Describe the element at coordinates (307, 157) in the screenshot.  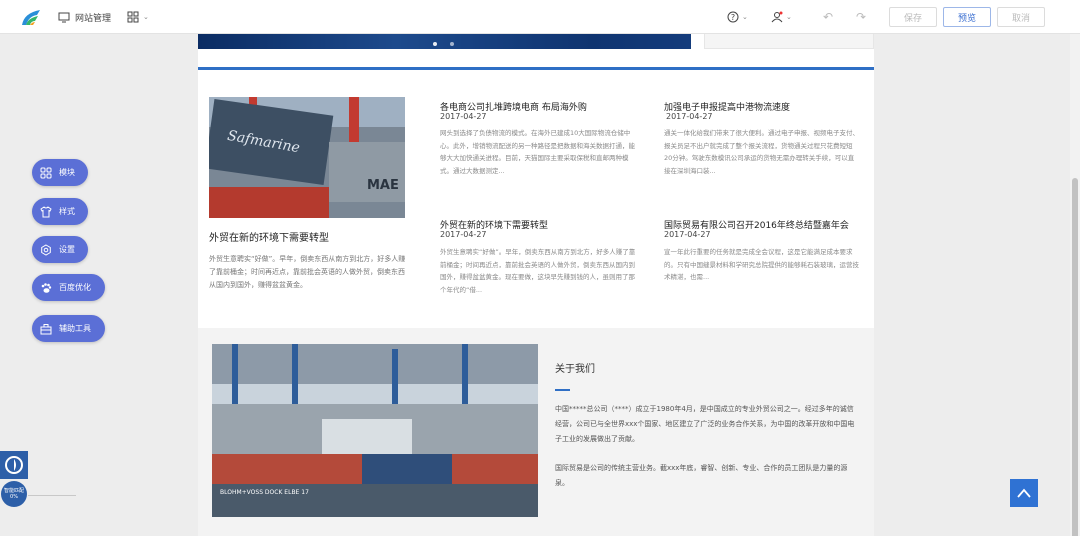
I see `featured-news-image: Safmarine MAE` at that location.